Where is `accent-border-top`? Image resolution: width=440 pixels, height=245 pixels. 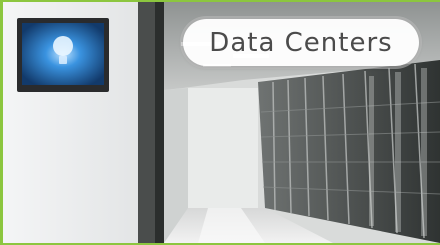
accent-border-top is located at coordinates (220, 1).